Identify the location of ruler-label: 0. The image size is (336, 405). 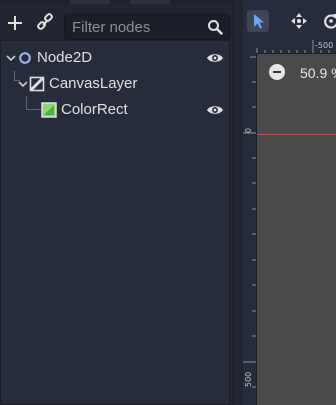
(248, 130).